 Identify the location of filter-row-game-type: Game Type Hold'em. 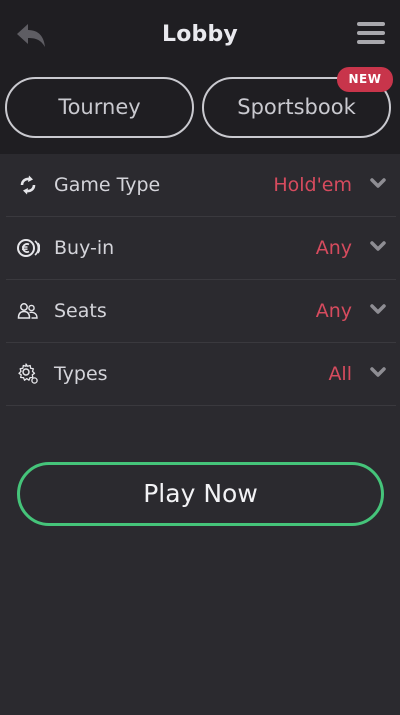
(201, 185).